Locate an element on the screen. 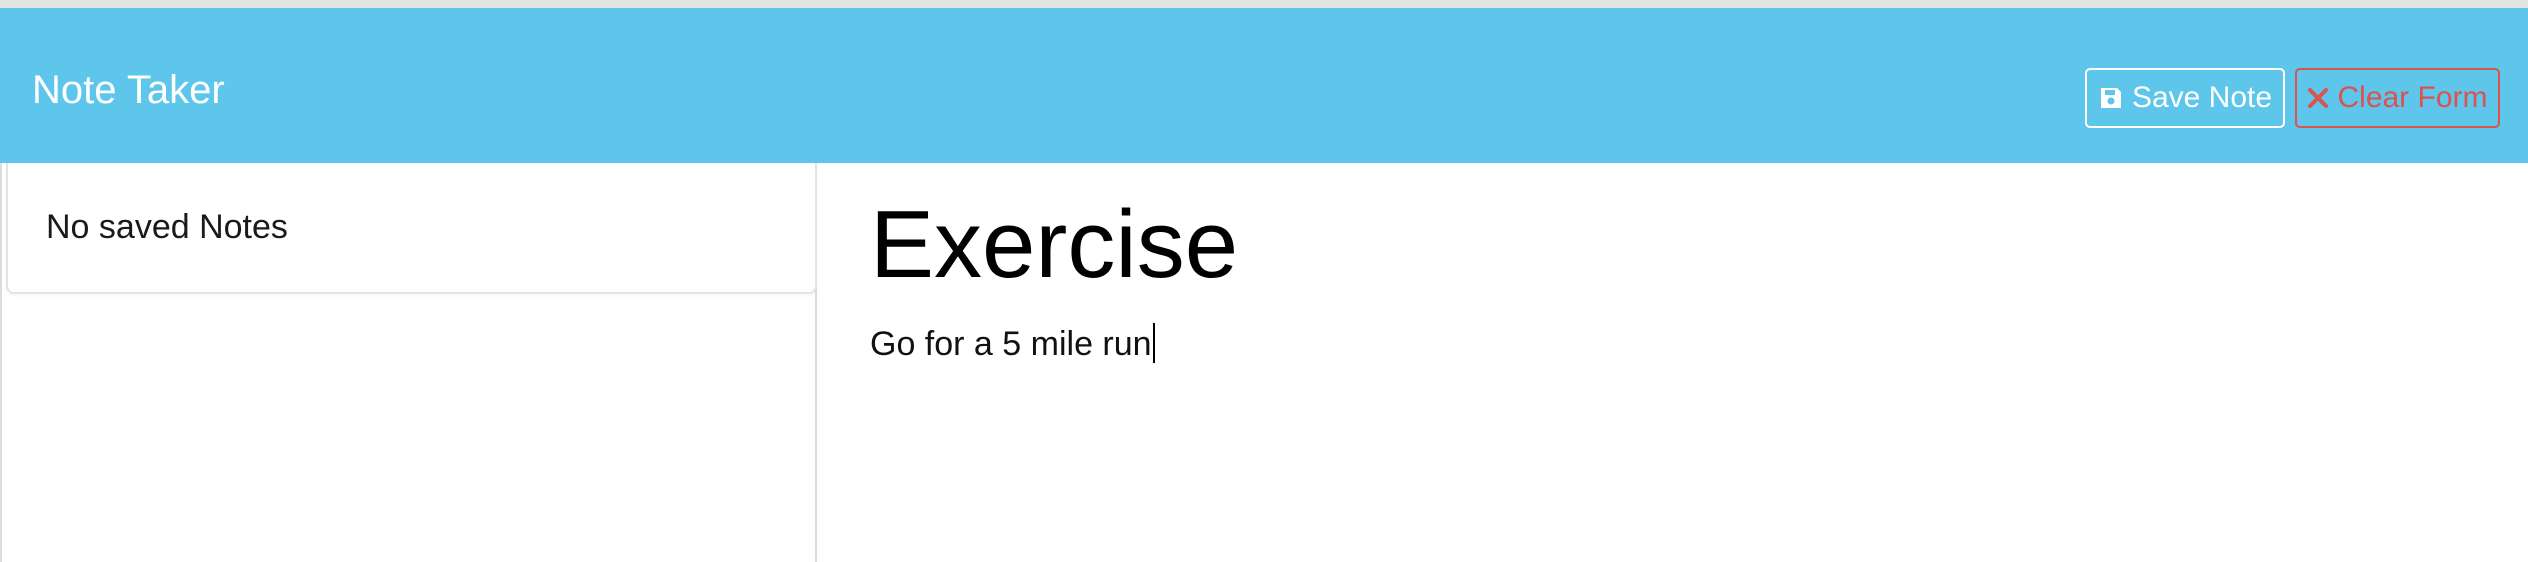 The width and height of the screenshot is (2528, 562). empty-notes-message: No saved Notes is located at coordinates (167, 227).